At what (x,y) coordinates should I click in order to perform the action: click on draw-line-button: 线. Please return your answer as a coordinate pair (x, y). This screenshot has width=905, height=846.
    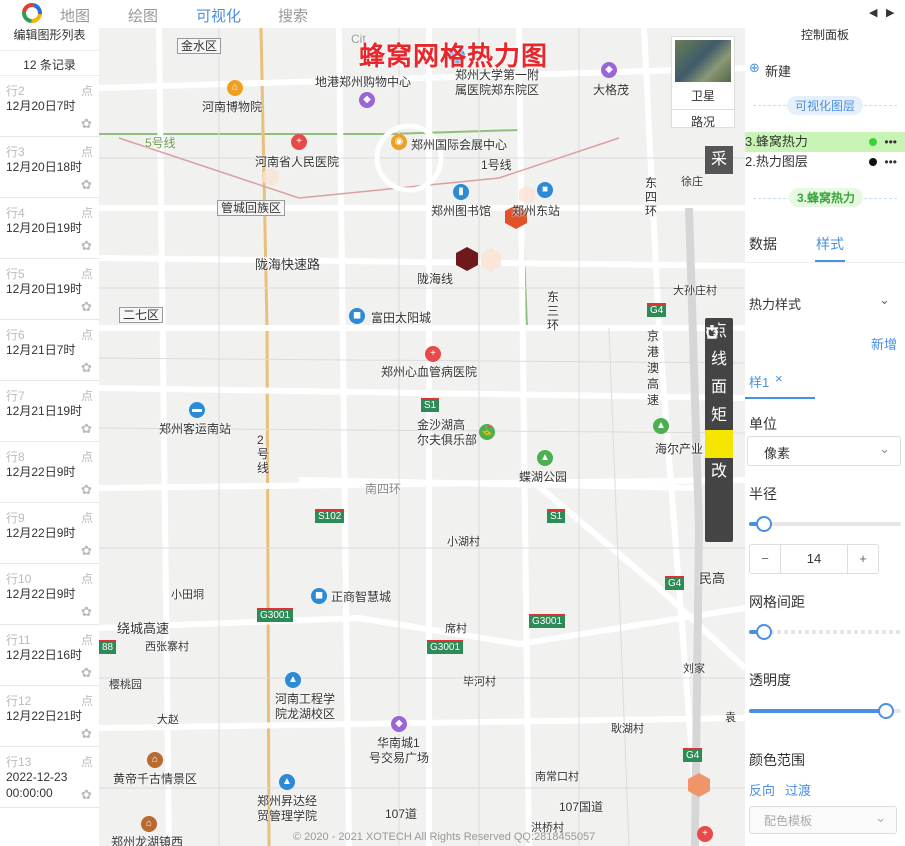
    Looking at the image, I should click on (719, 360).